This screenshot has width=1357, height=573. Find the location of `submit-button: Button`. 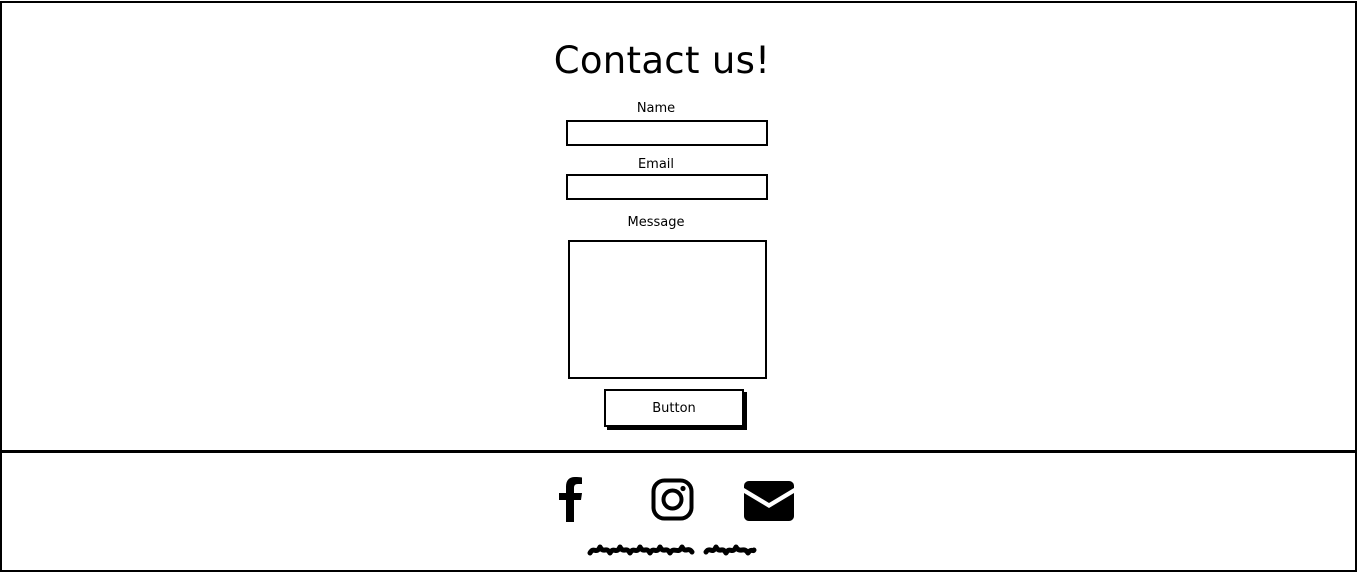

submit-button: Button is located at coordinates (674, 408).